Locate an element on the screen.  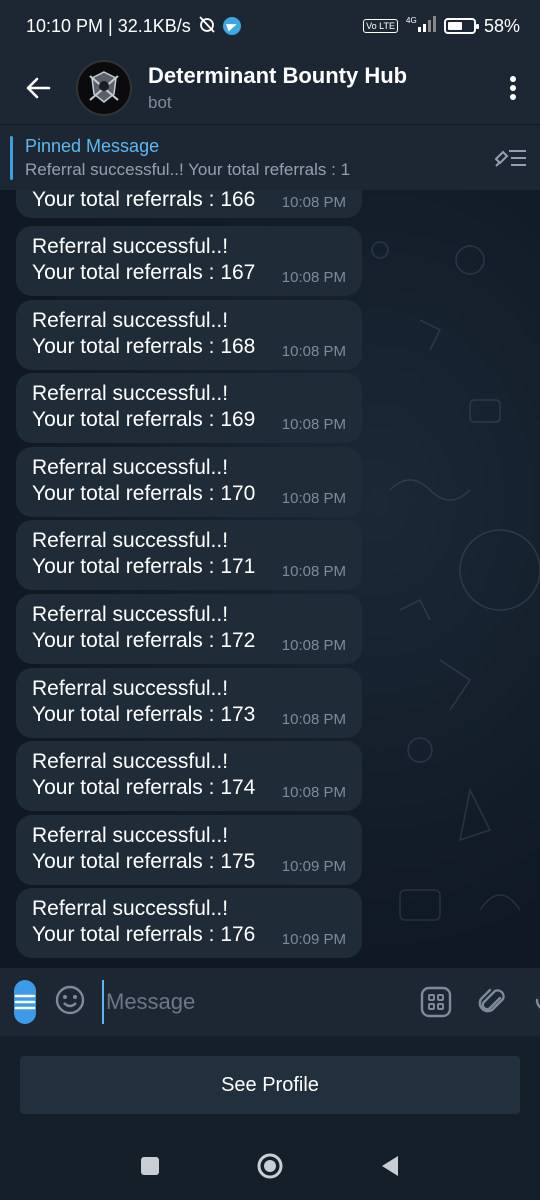
pin-list-icon is located at coordinates (510, 158).